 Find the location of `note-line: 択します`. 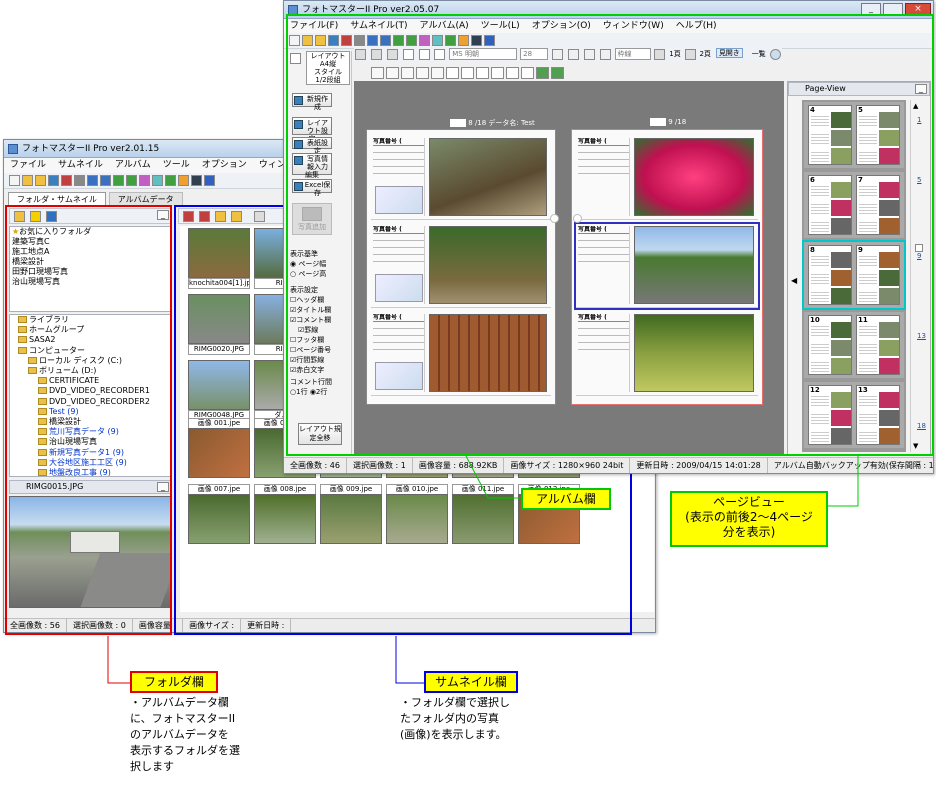

note-line: 択します is located at coordinates (152, 766).